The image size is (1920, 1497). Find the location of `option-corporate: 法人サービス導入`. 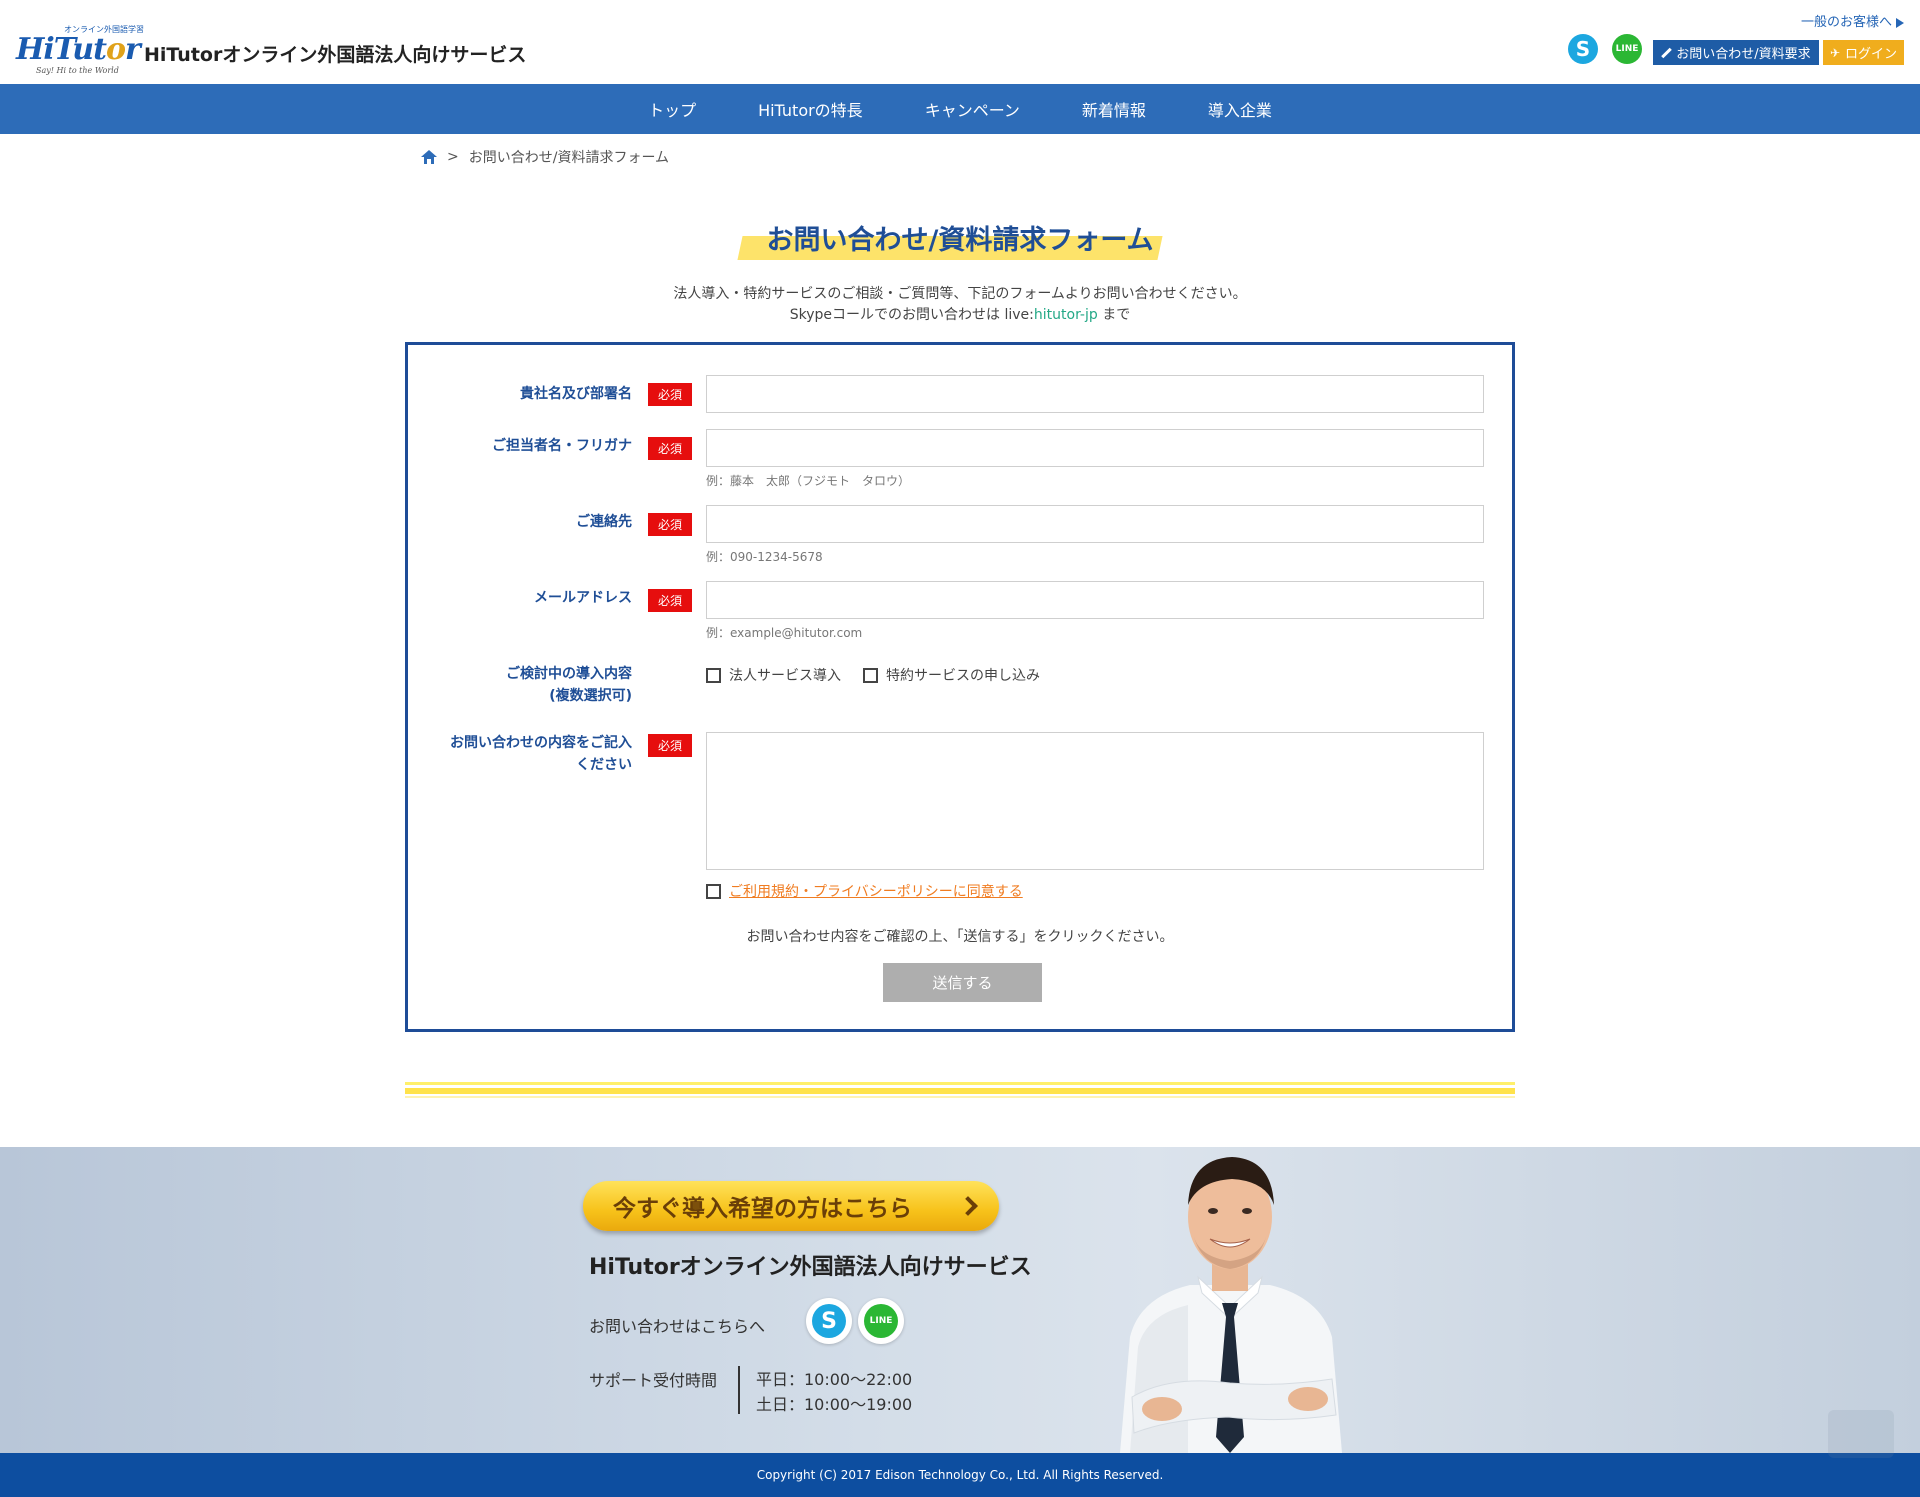

option-corporate: 法人サービス導入 is located at coordinates (773, 675).